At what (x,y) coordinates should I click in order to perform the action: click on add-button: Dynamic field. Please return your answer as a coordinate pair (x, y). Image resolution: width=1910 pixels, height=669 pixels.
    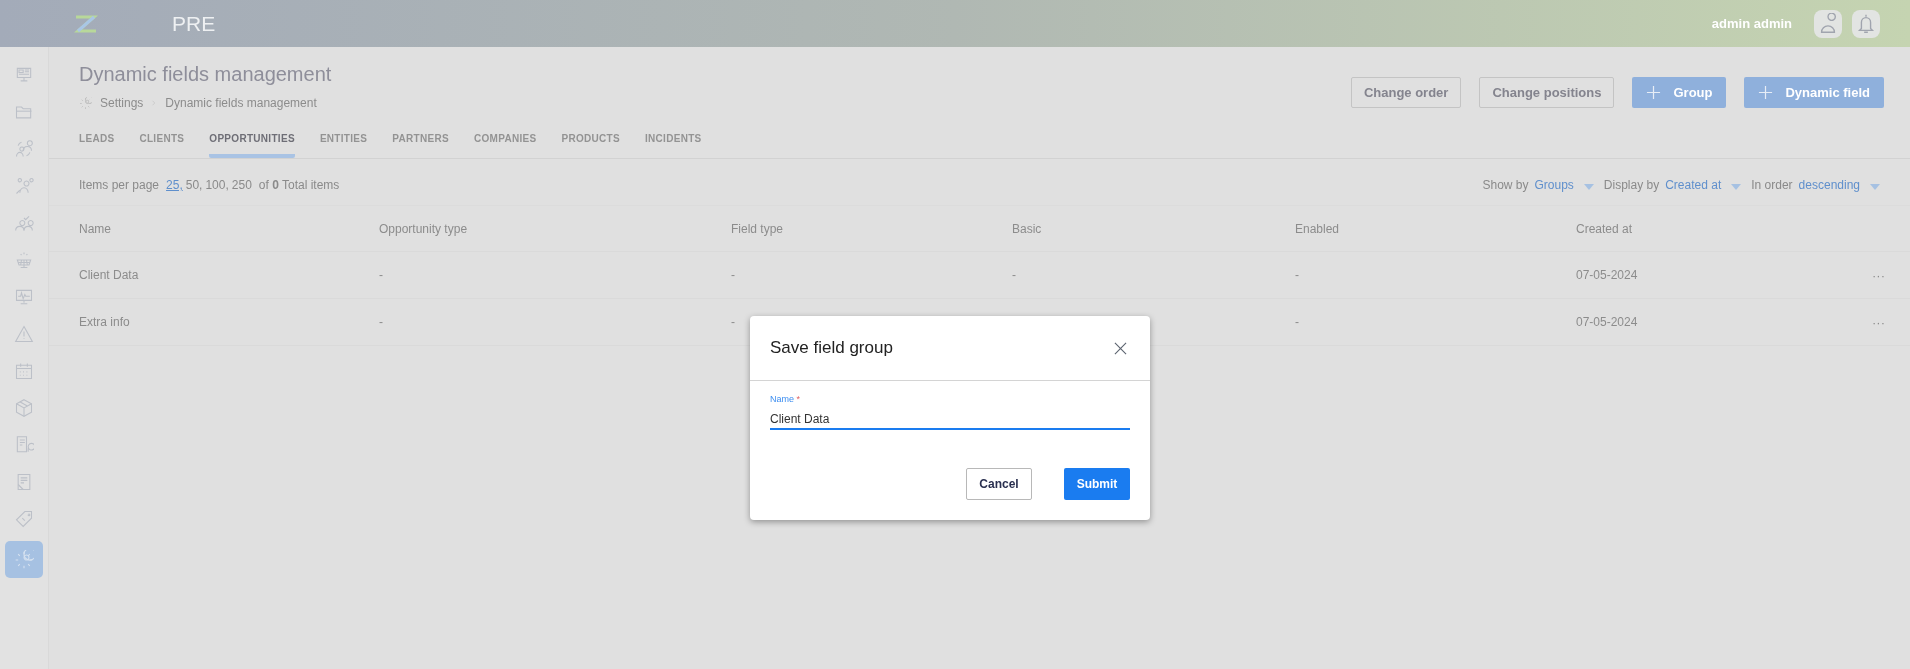
    Looking at the image, I should click on (1814, 92).